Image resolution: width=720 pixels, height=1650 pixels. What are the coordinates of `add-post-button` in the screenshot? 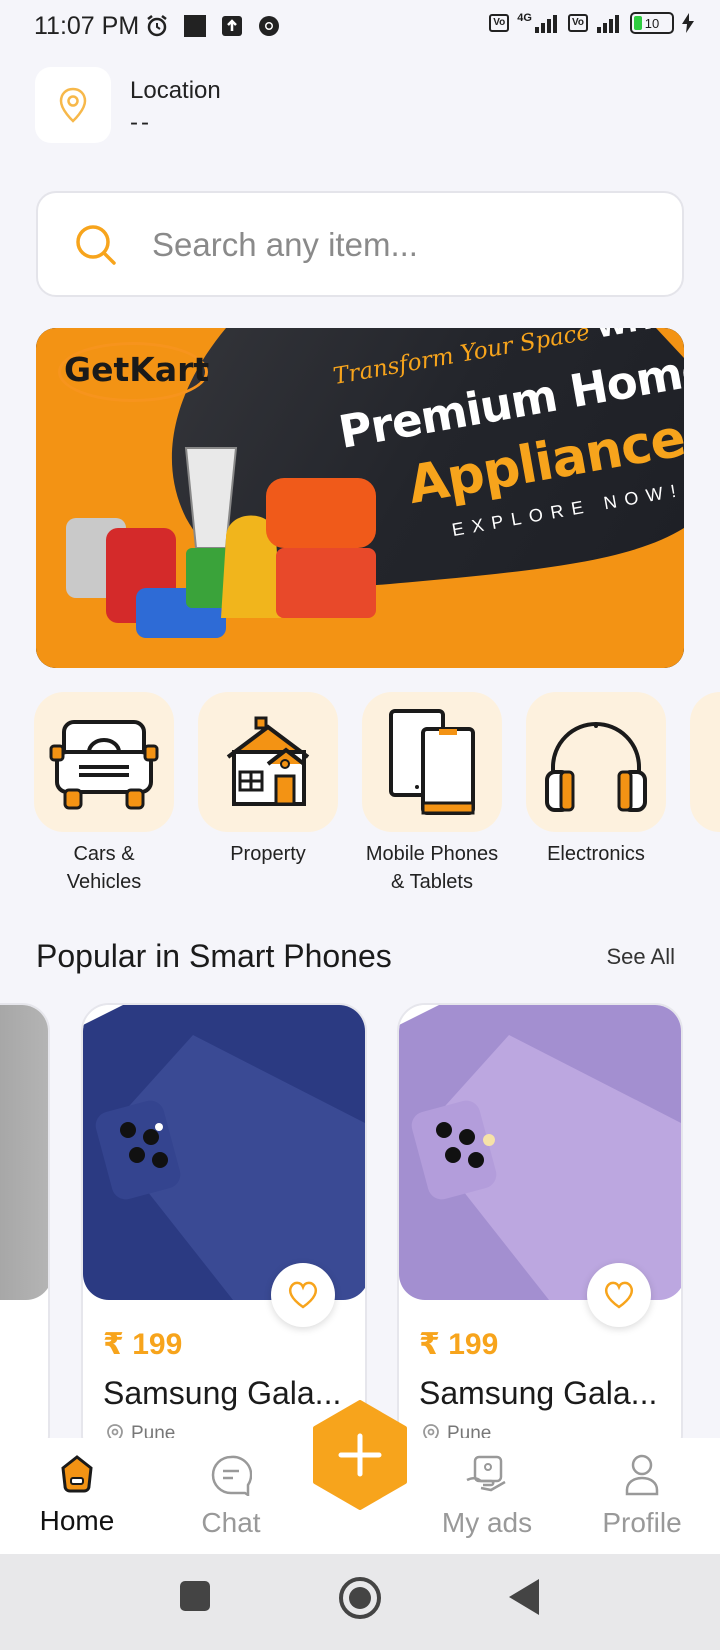 It's located at (360, 1455).